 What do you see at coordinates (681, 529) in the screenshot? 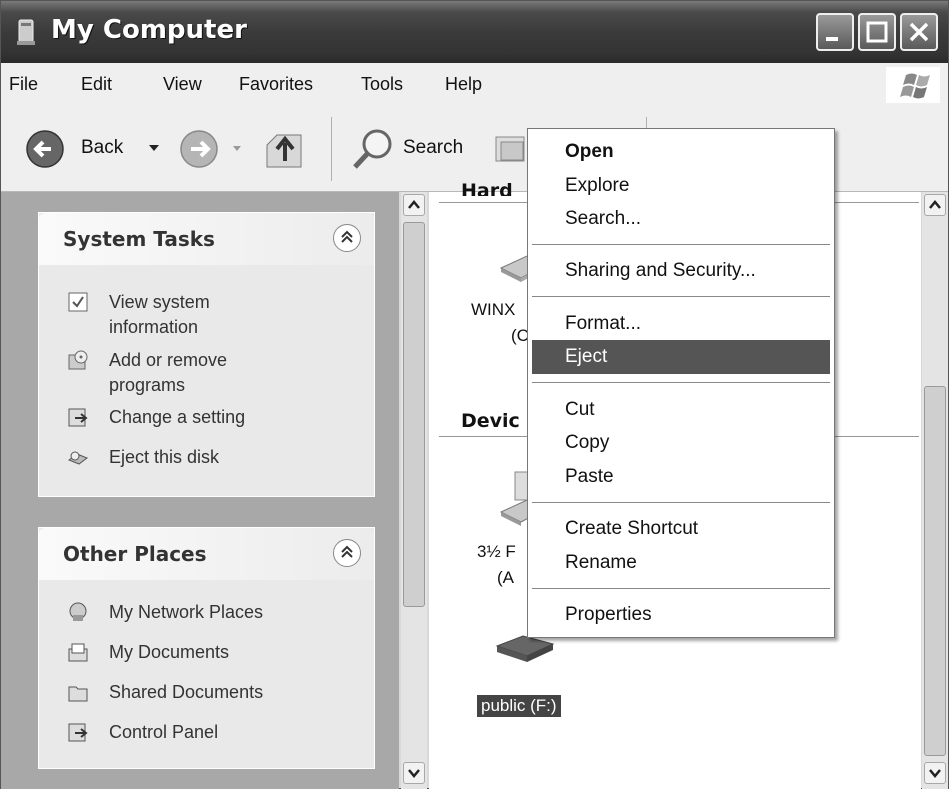
I see `menu-item-create-shortcut: Create Shortcut` at bounding box center [681, 529].